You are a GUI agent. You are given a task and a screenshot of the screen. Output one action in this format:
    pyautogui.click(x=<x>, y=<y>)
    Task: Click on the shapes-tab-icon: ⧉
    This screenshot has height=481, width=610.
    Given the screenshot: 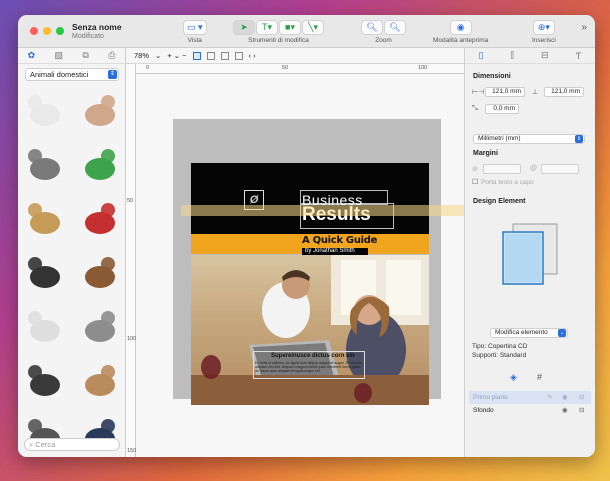 What is the action you would take?
    pyautogui.click(x=85, y=55)
    